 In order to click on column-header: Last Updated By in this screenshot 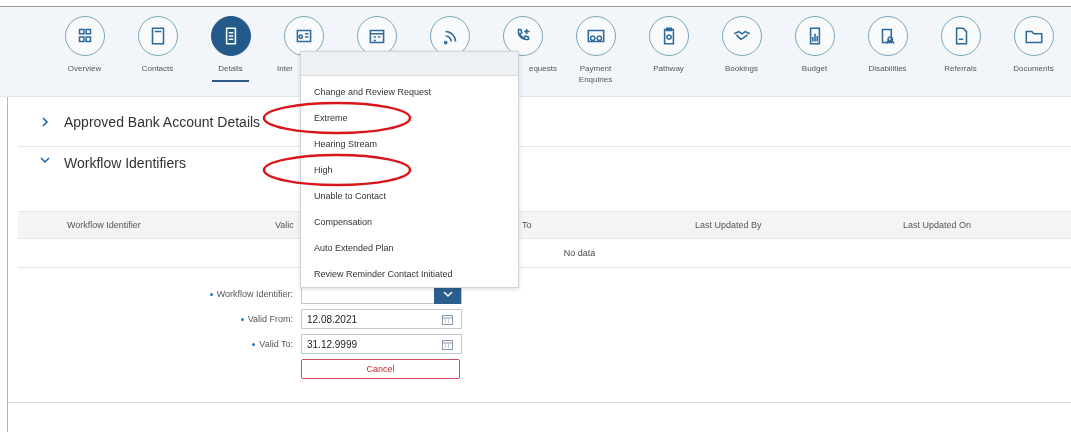, I will do `click(728, 225)`.